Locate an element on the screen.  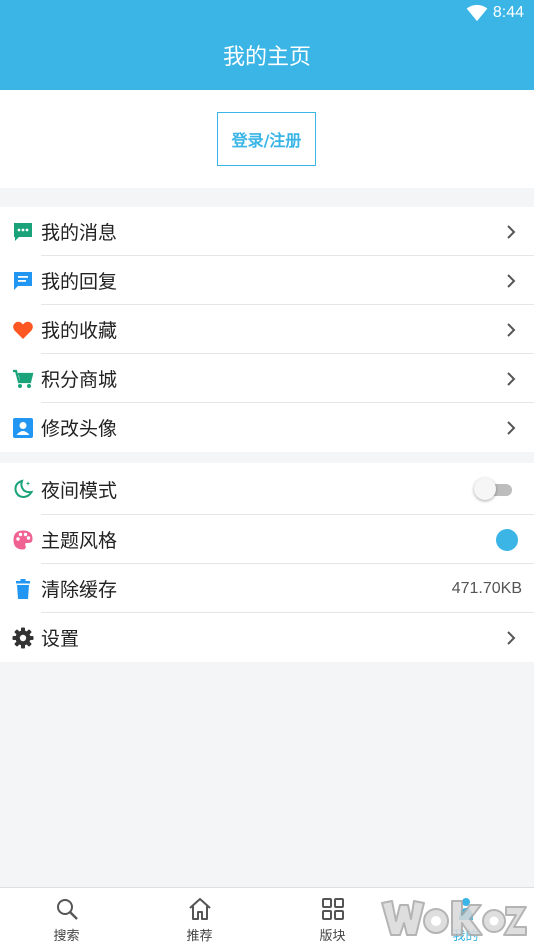
reply-chat-icon is located at coordinates (23, 281).